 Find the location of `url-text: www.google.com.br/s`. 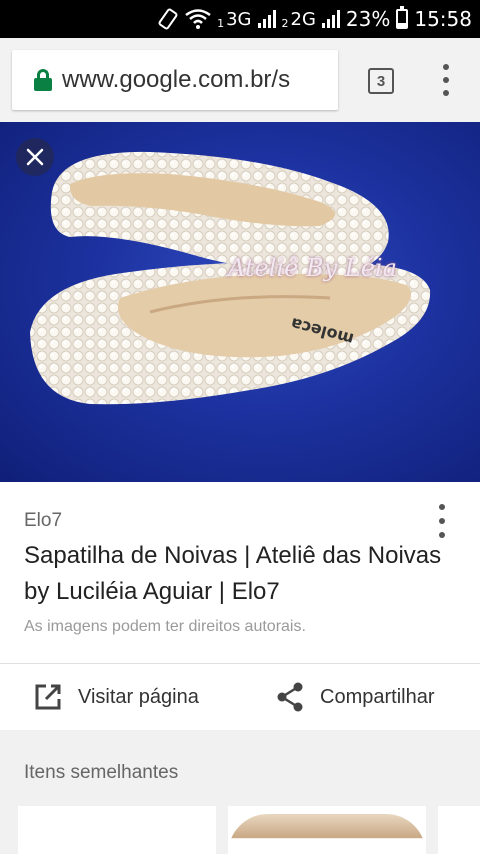

url-text: www.google.com.br/s is located at coordinates (176, 79).